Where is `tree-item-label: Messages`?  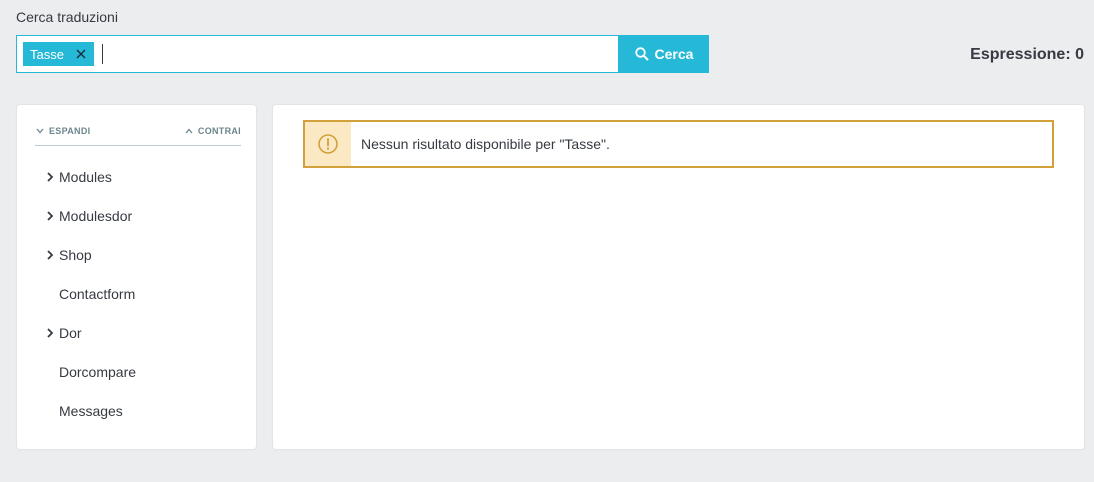 tree-item-label: Messages is located at coordinates (91, 410).